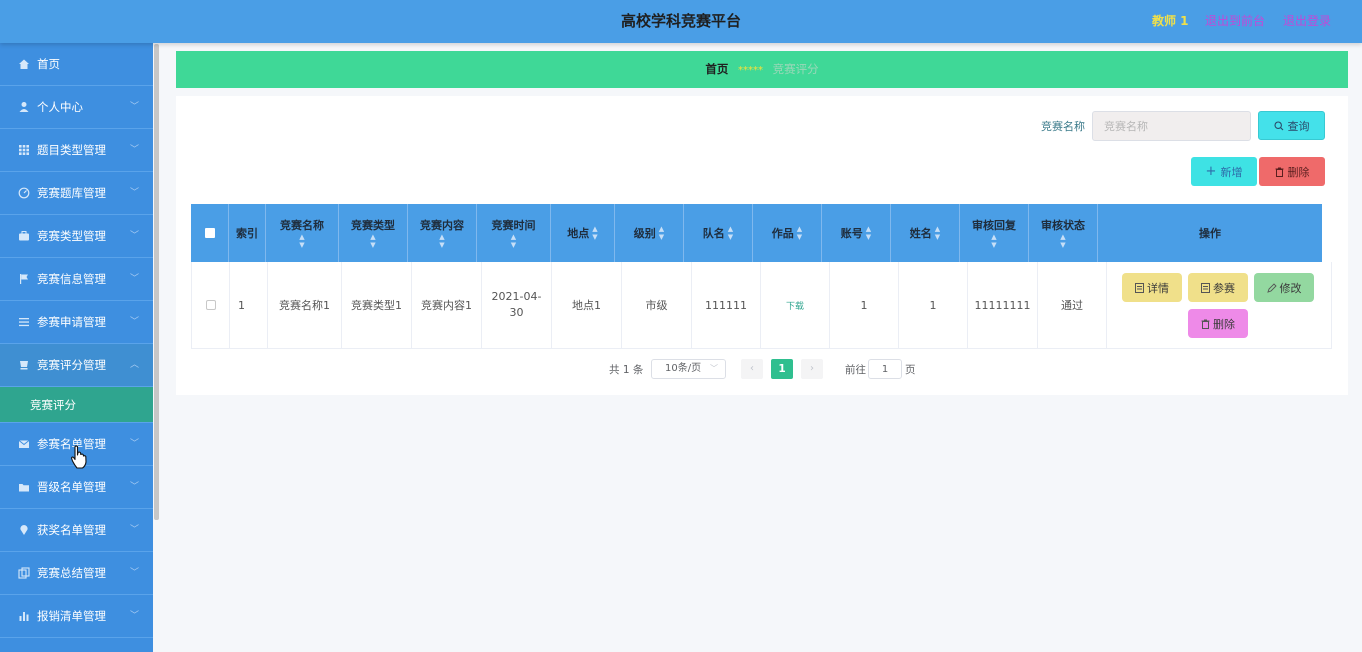 This screenshot has height=652, width=1362. What do you see at coordinates (1290, 288) in the screenshot?
I see `edit-button-label: 修改` at bounding box center [1290, 288].